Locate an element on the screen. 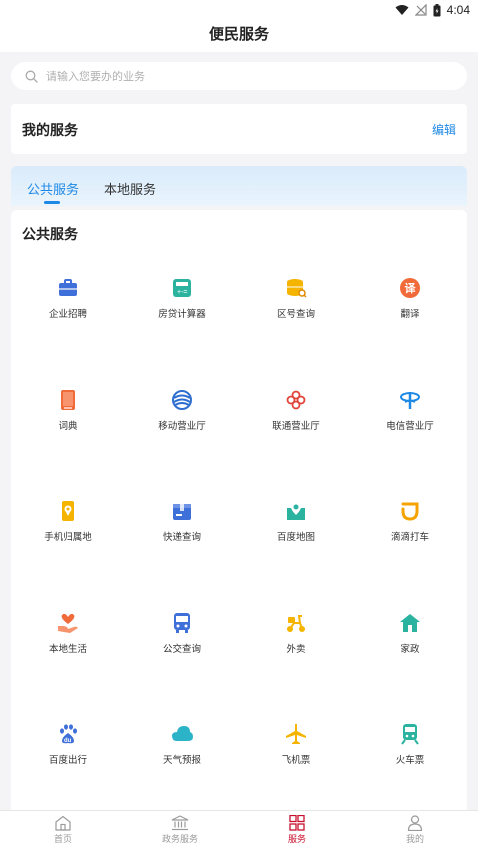  nav-government-label: 政务服务 is located at coordinates (179, 839).